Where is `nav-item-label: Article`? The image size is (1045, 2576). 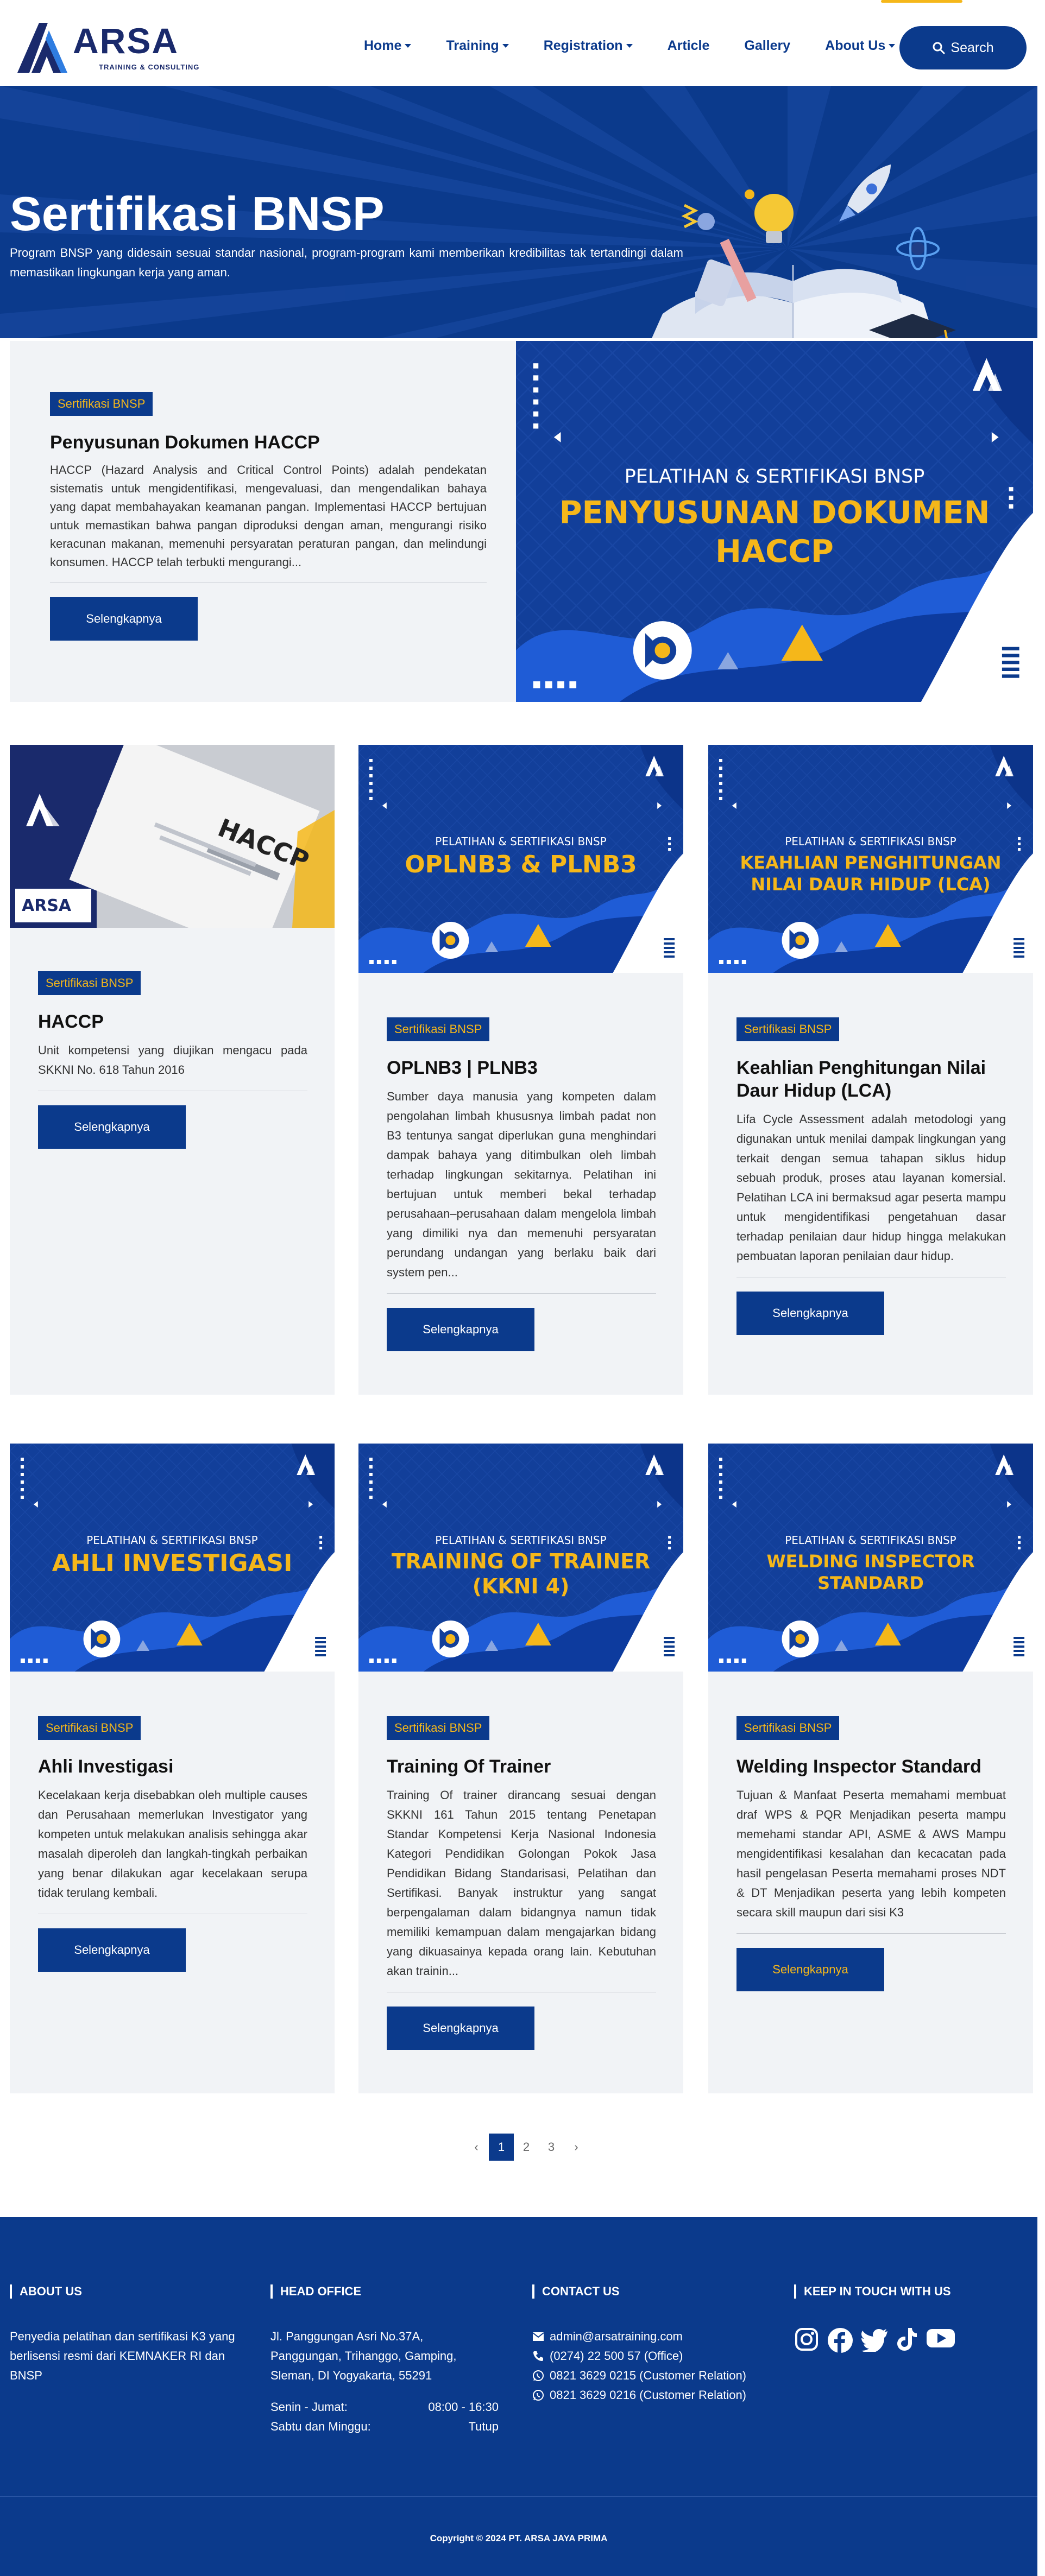 nav-item-label: Article is located at coordinates (688, 45).